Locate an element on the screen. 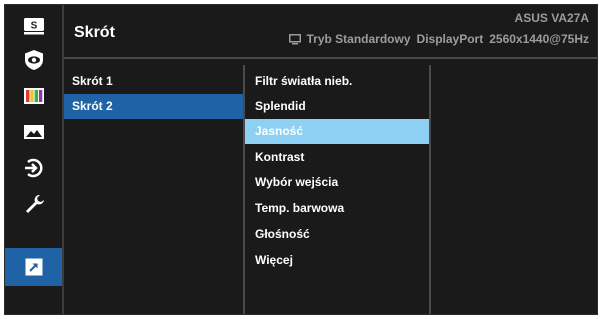  option-more: Więcej is located at coordinates (337, 260).